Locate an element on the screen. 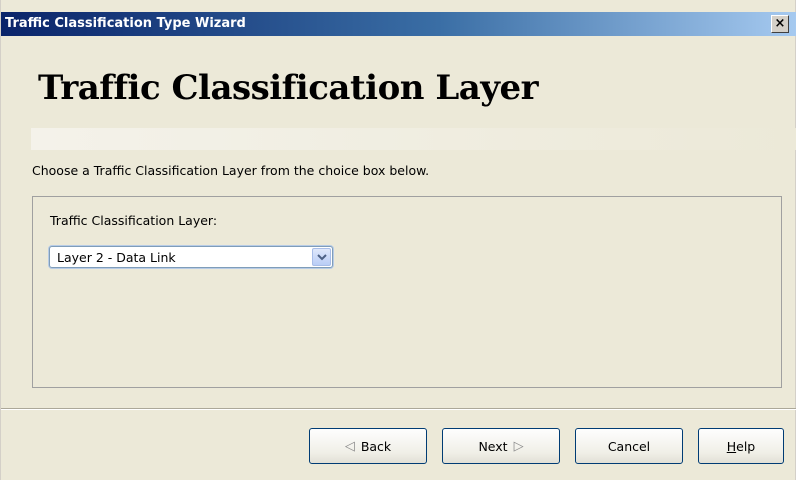 The width and height of the screenshot is (796, 480). chevron-down-icon is located at coordinates (321, 257).